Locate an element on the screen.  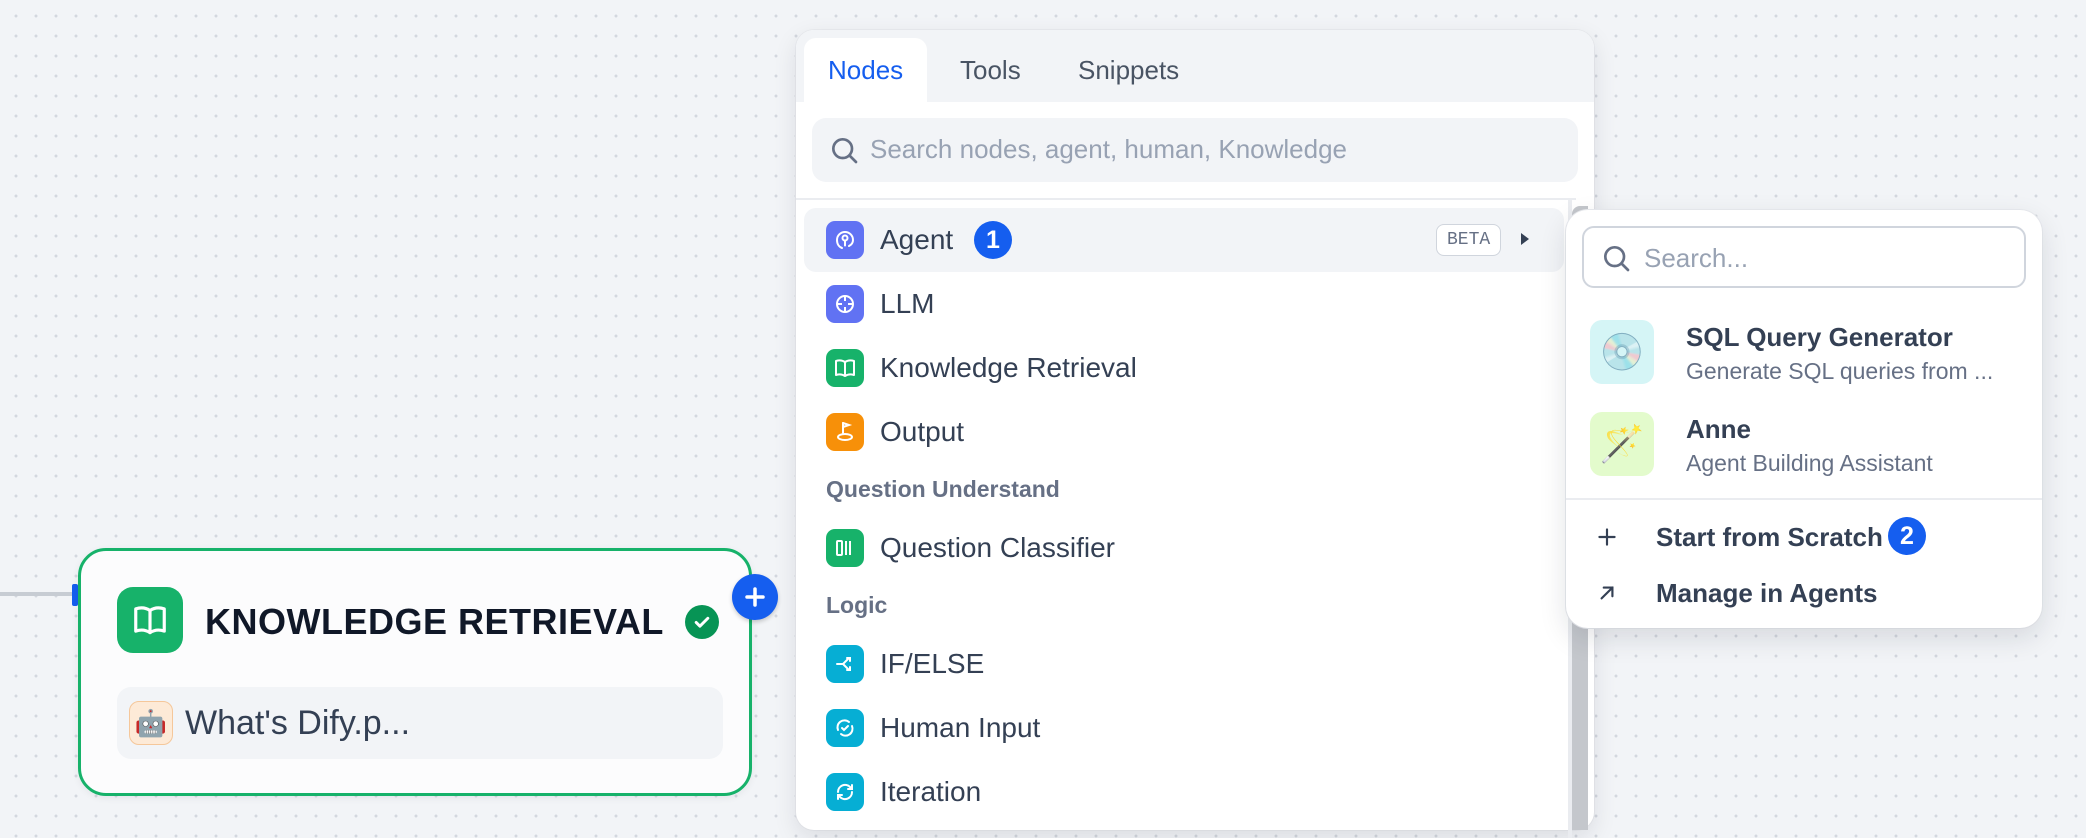
output-icon is located at coordinates (845, 432).